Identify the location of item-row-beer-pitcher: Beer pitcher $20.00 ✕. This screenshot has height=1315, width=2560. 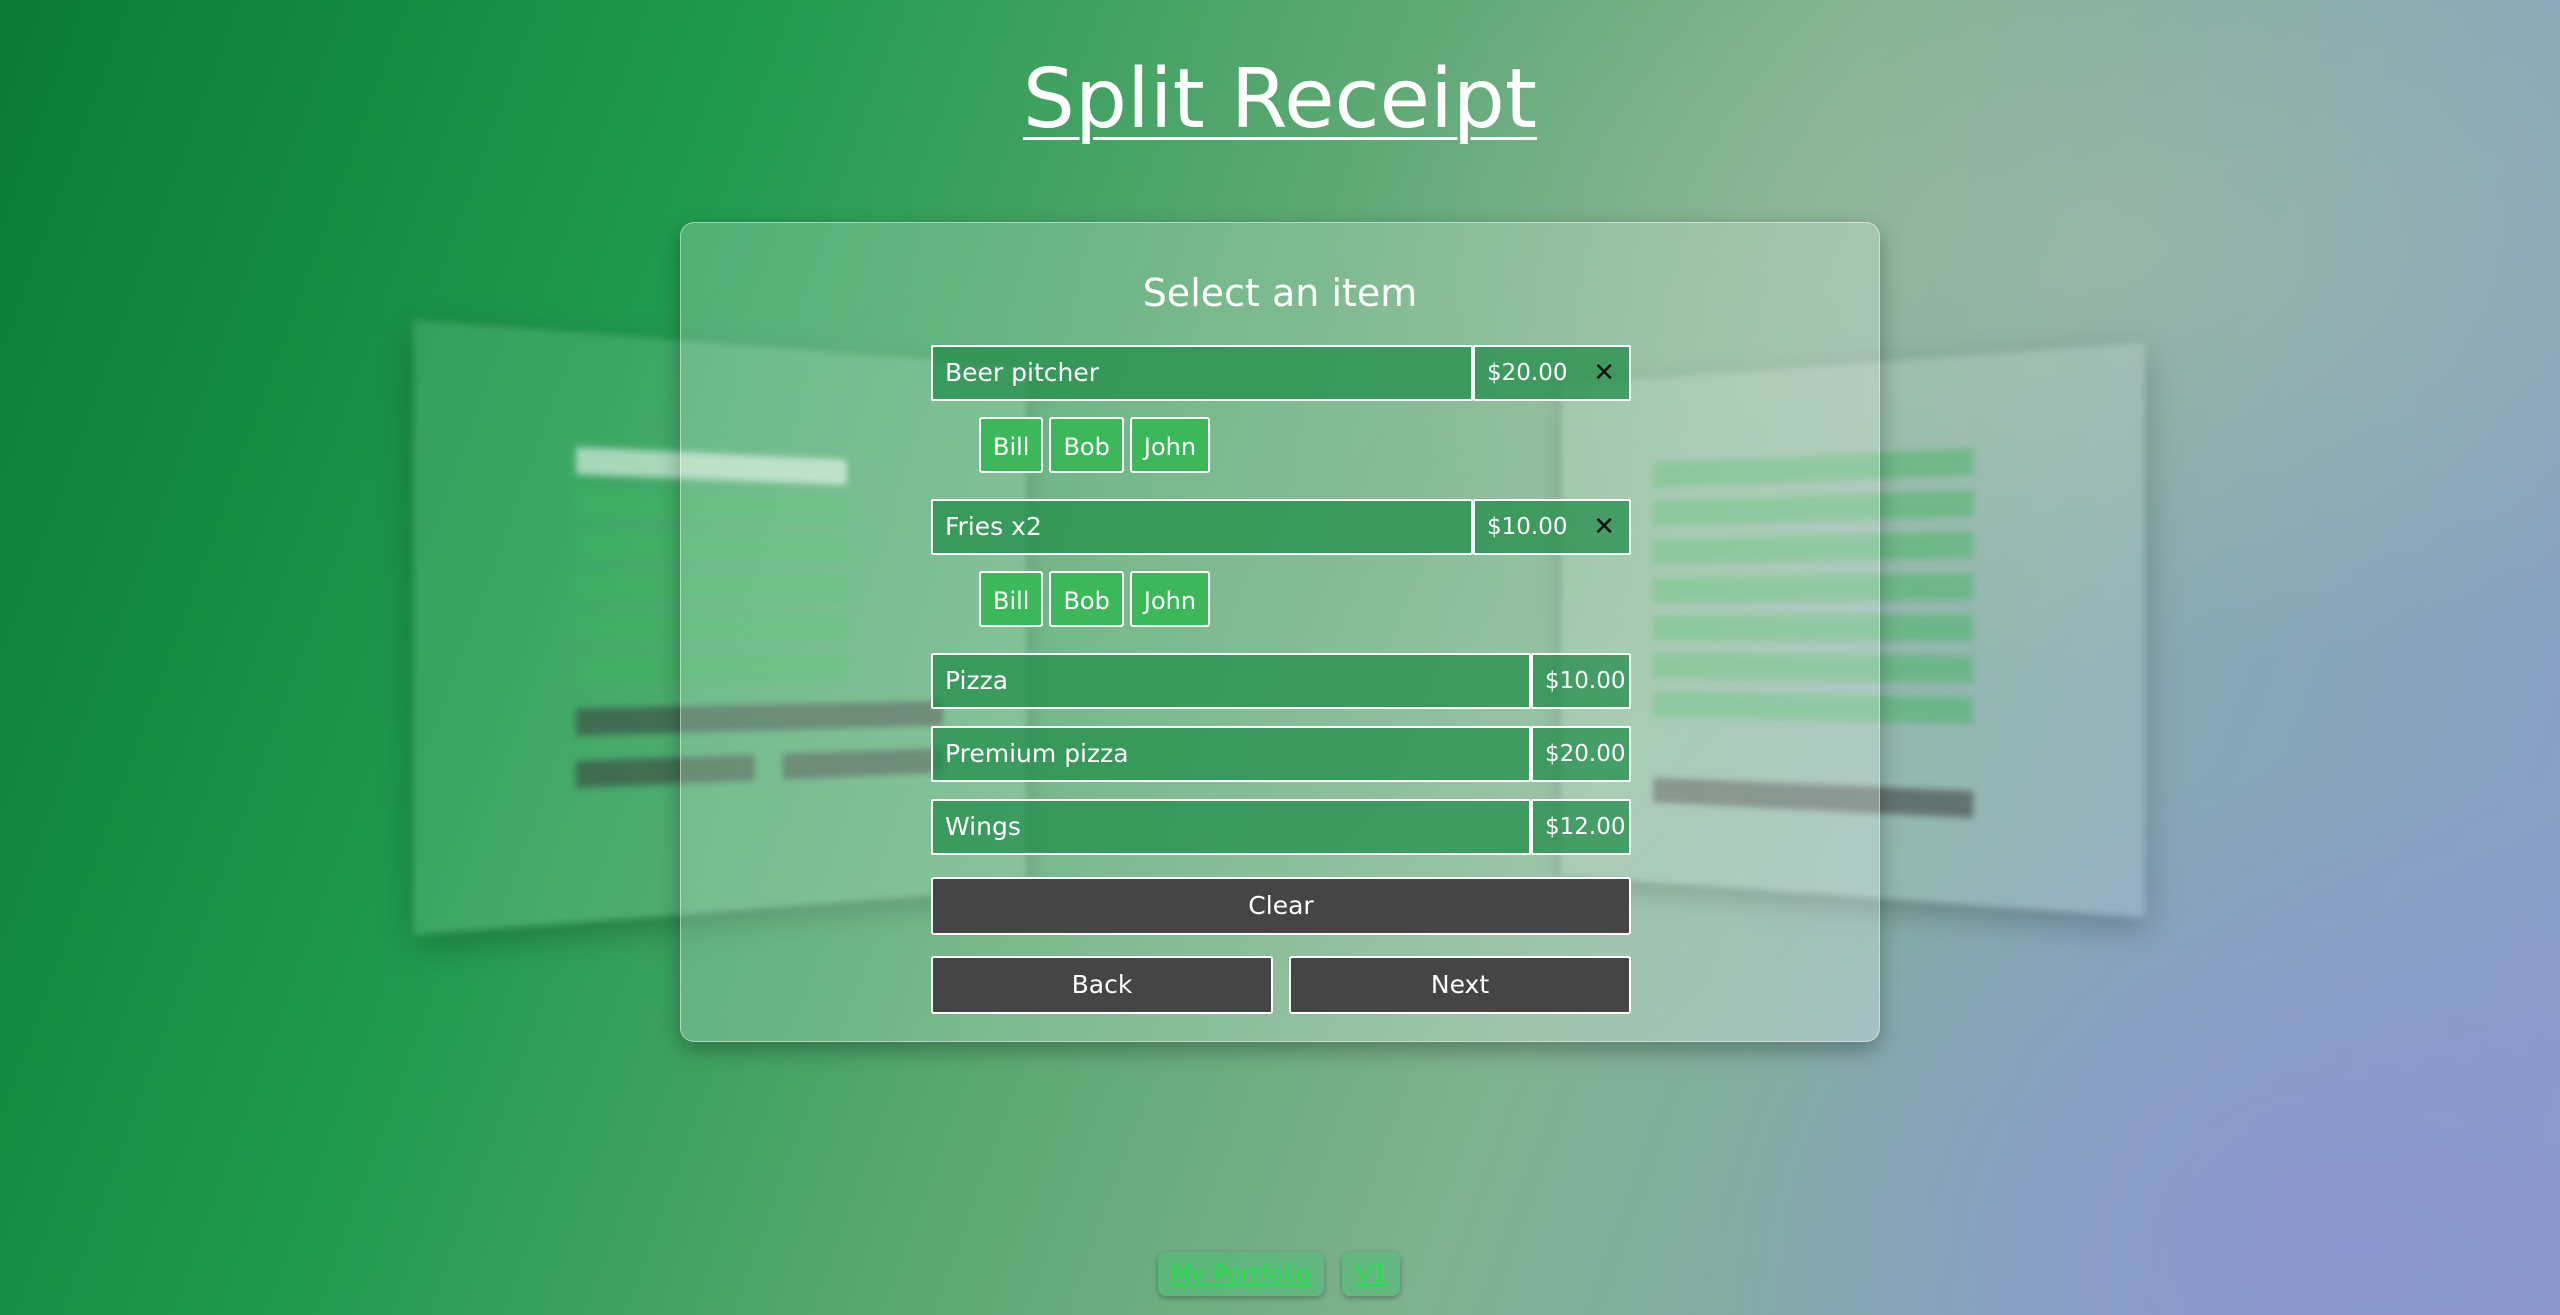
(1281, 373).